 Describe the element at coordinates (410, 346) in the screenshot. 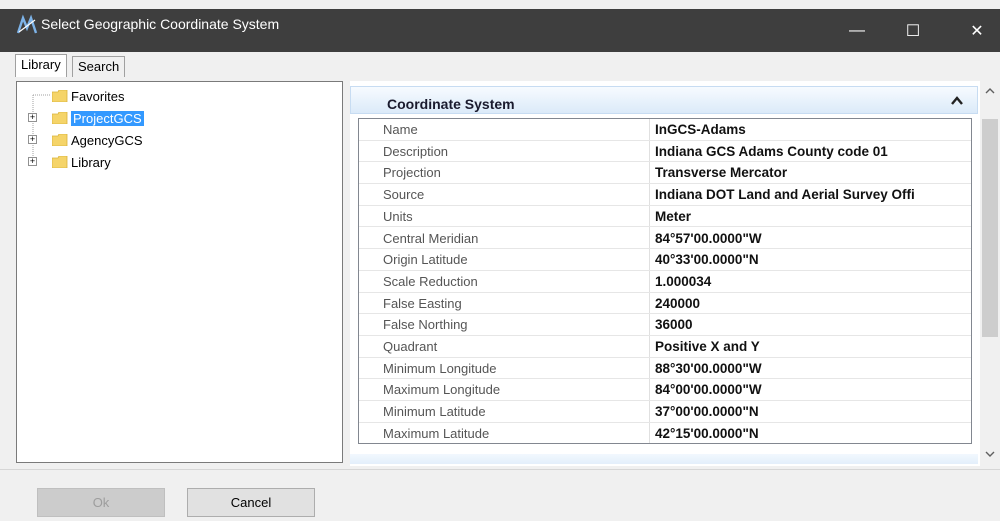

I see `property-name: Quadrant` at that location.